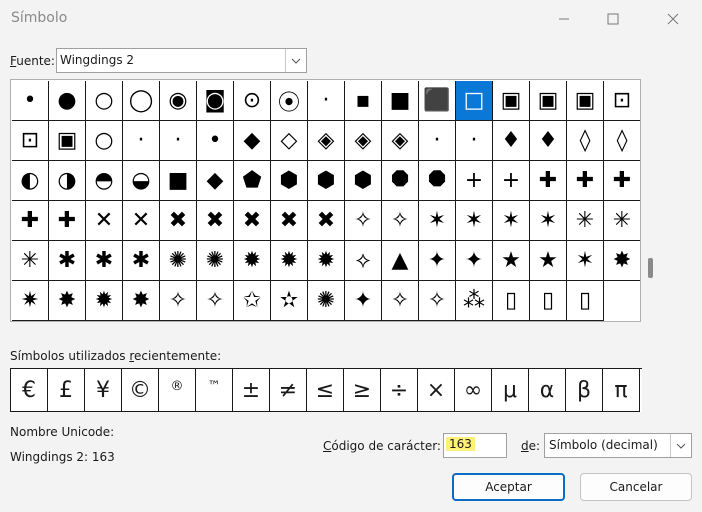 The height and width of the screenshot is (512, 702). Describe the element at coordinates (564, 19) in the screenshot. I see `minimize-button` at that location.